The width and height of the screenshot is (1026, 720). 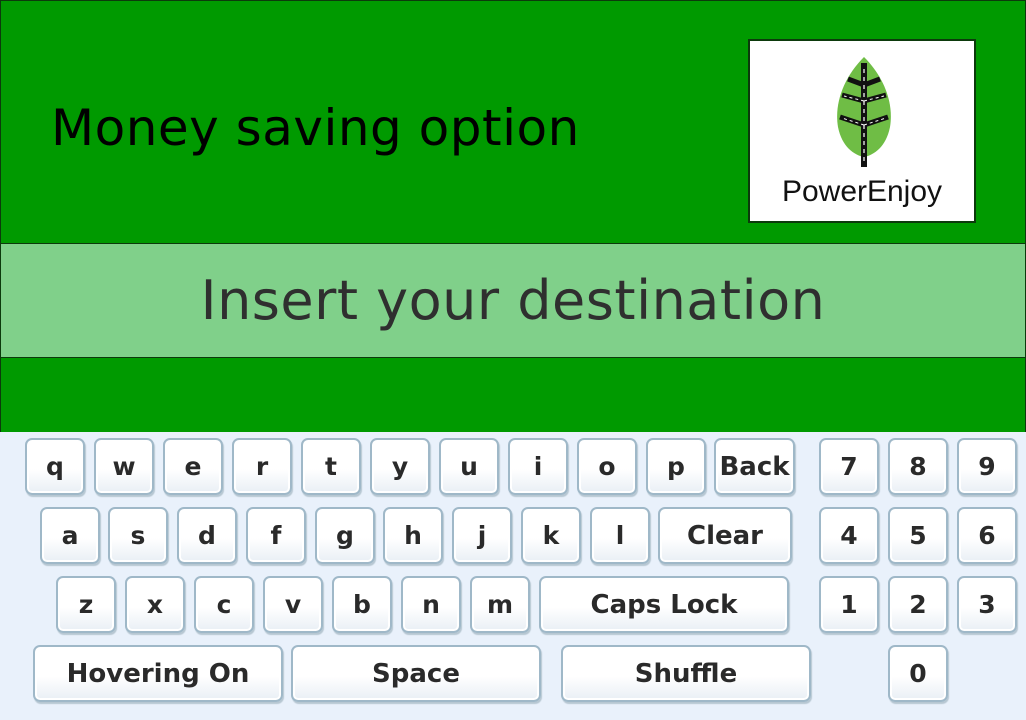 I want to click on key-v: v, so click(x=293, y=604).